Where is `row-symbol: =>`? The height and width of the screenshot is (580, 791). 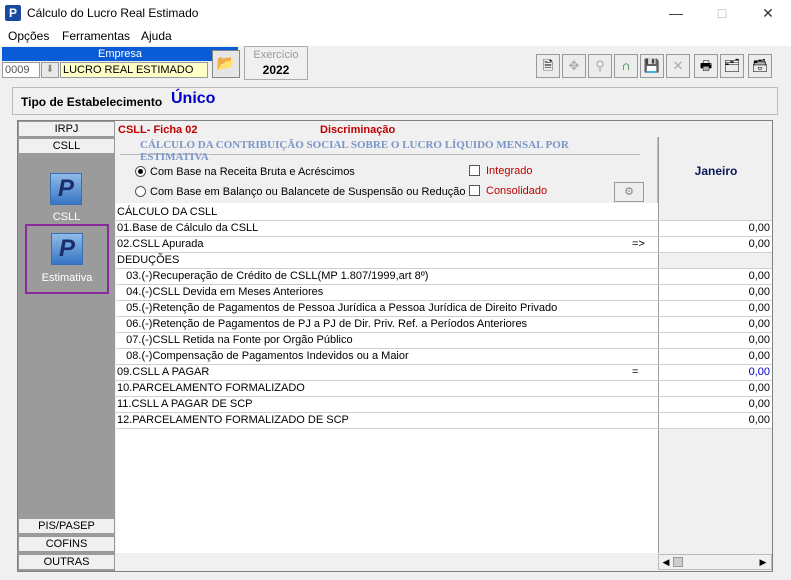
row-symbol: => is located at coordinates (638, 244).